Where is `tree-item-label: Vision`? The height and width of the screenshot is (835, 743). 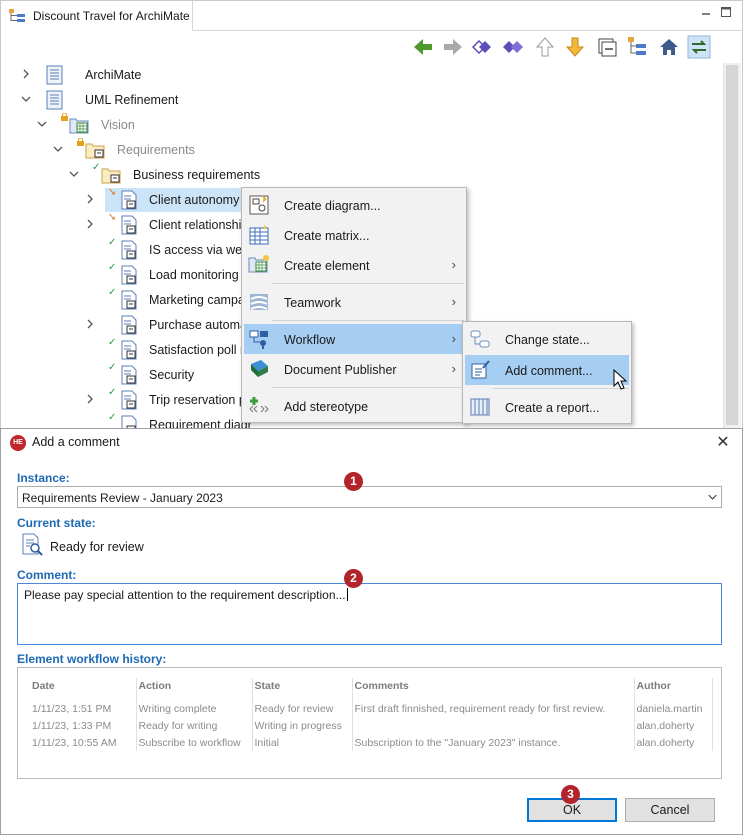
tree-item-label: Vision is located at coordinates (118, 125).